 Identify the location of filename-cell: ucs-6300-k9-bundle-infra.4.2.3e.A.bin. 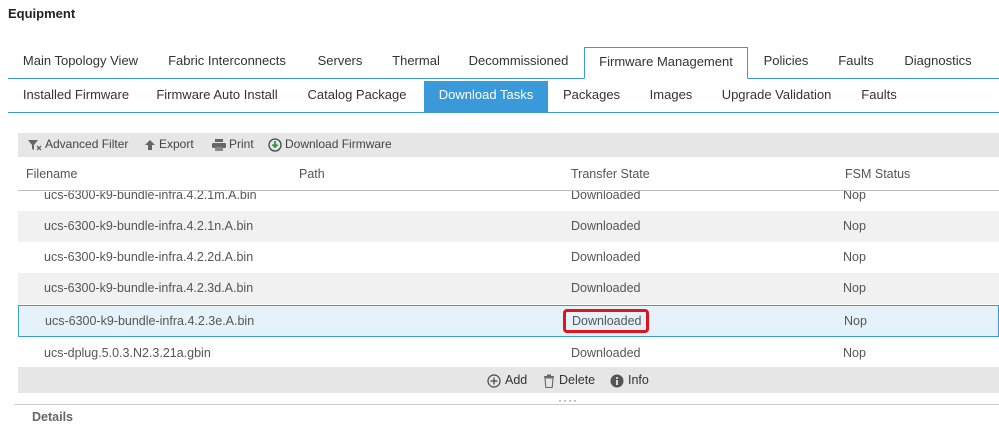
(150, 321).